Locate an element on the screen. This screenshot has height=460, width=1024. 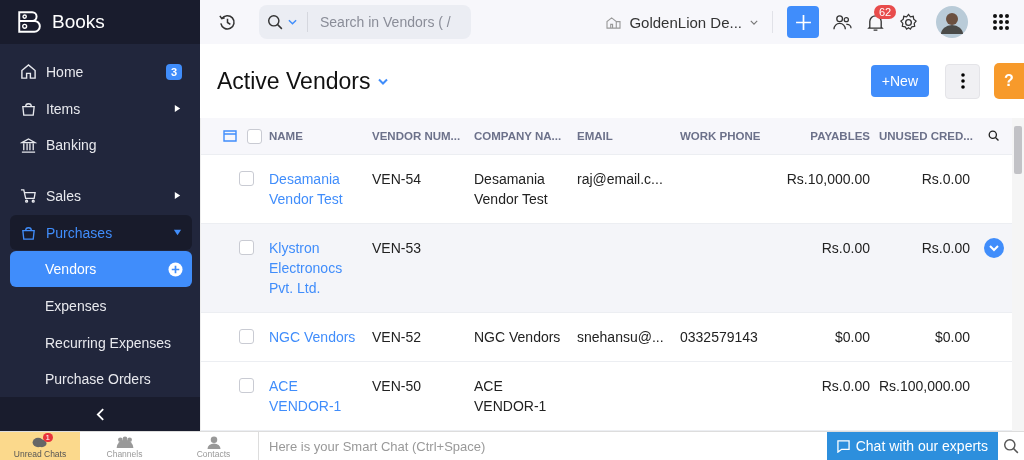
column-header: WORK PHONE is located at coordinates (729, 136).